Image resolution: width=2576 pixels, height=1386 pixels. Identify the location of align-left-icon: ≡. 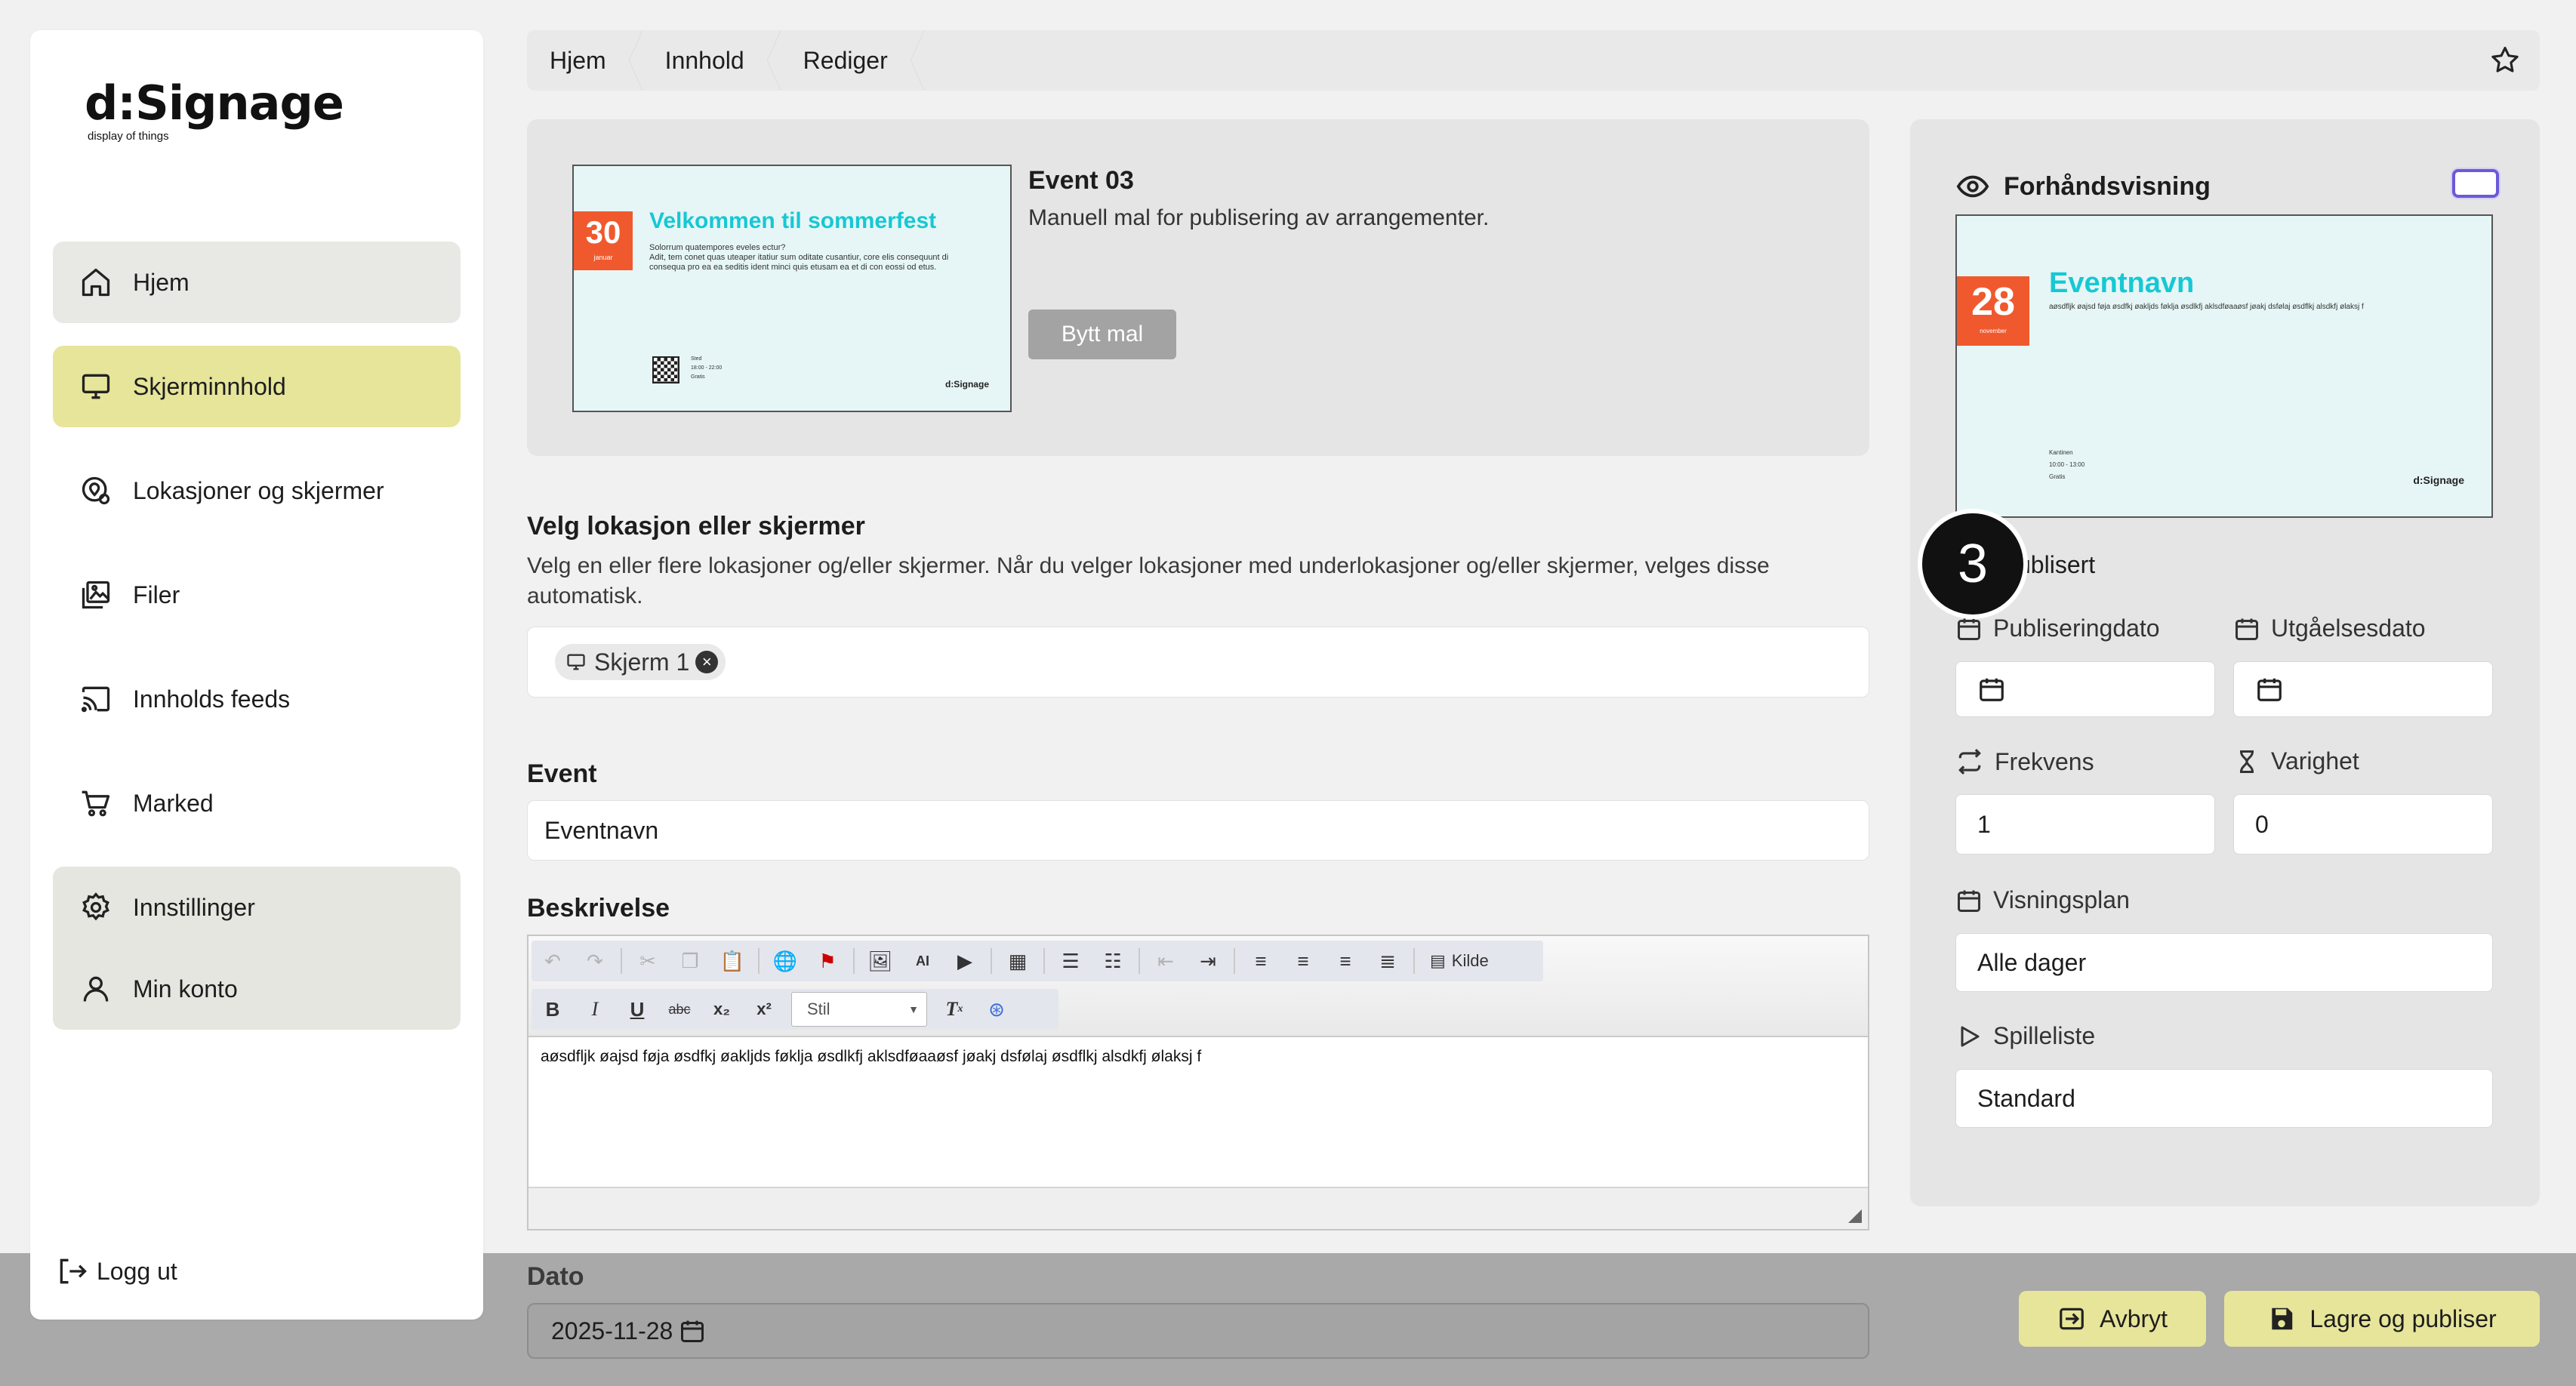
(1261, 961).